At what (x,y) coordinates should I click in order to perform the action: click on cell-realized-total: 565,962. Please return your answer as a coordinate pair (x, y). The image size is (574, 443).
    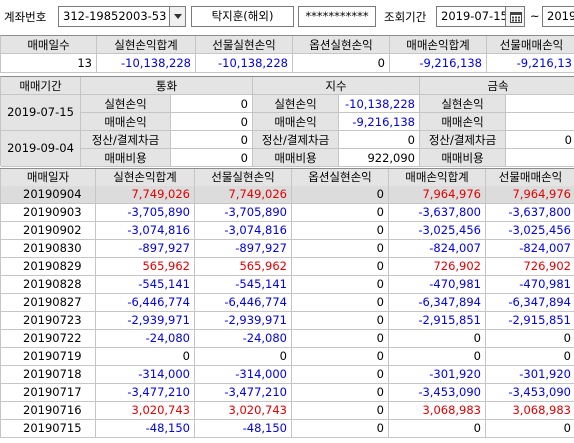
    Looking at the image, I should click on (145, 267).